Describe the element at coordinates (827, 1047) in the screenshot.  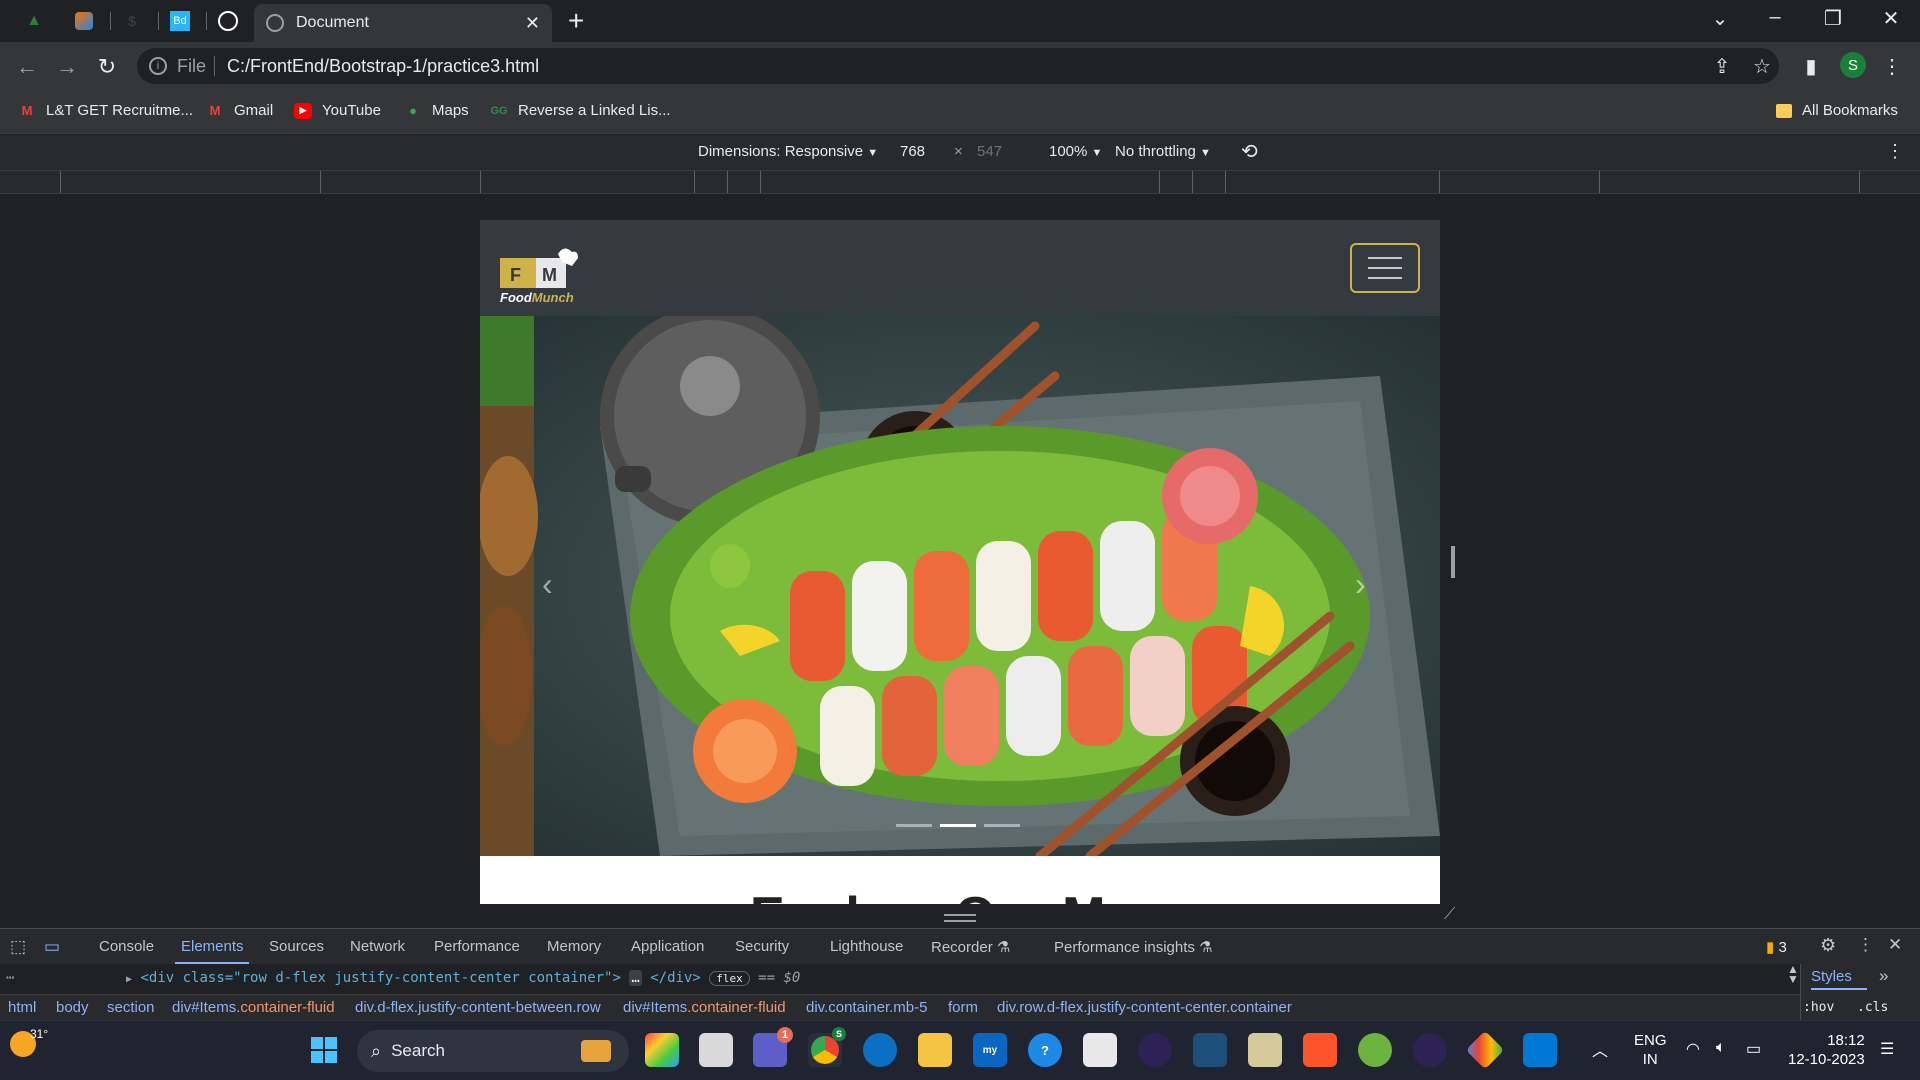
I see `chrome-icon: S` at that location.